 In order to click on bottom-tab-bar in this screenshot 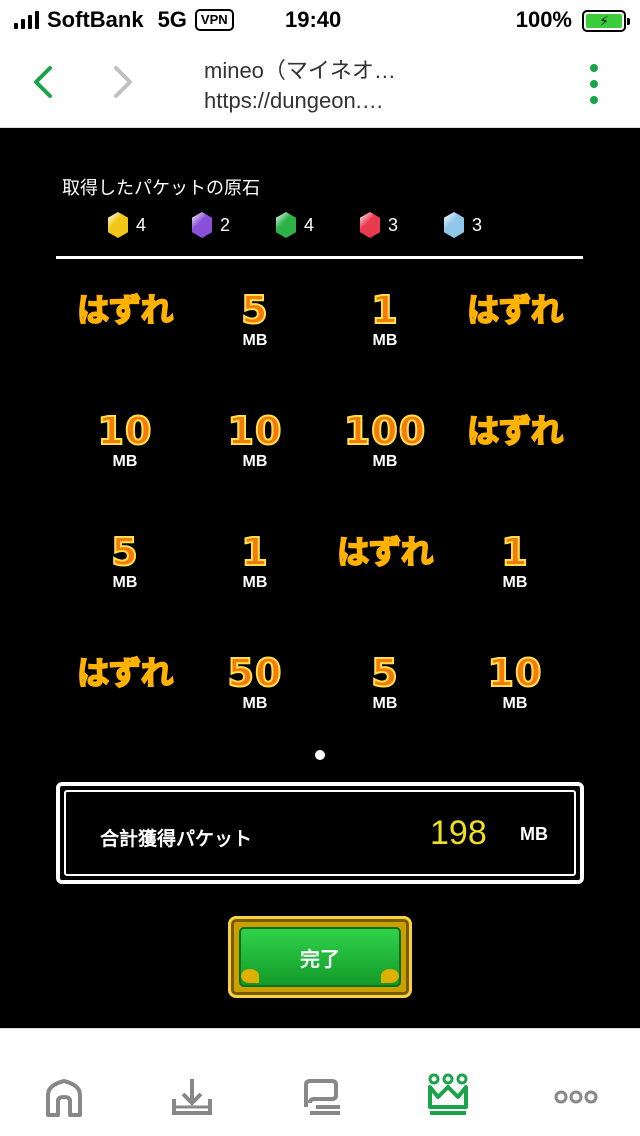, I will do `click(320, 1082)`.